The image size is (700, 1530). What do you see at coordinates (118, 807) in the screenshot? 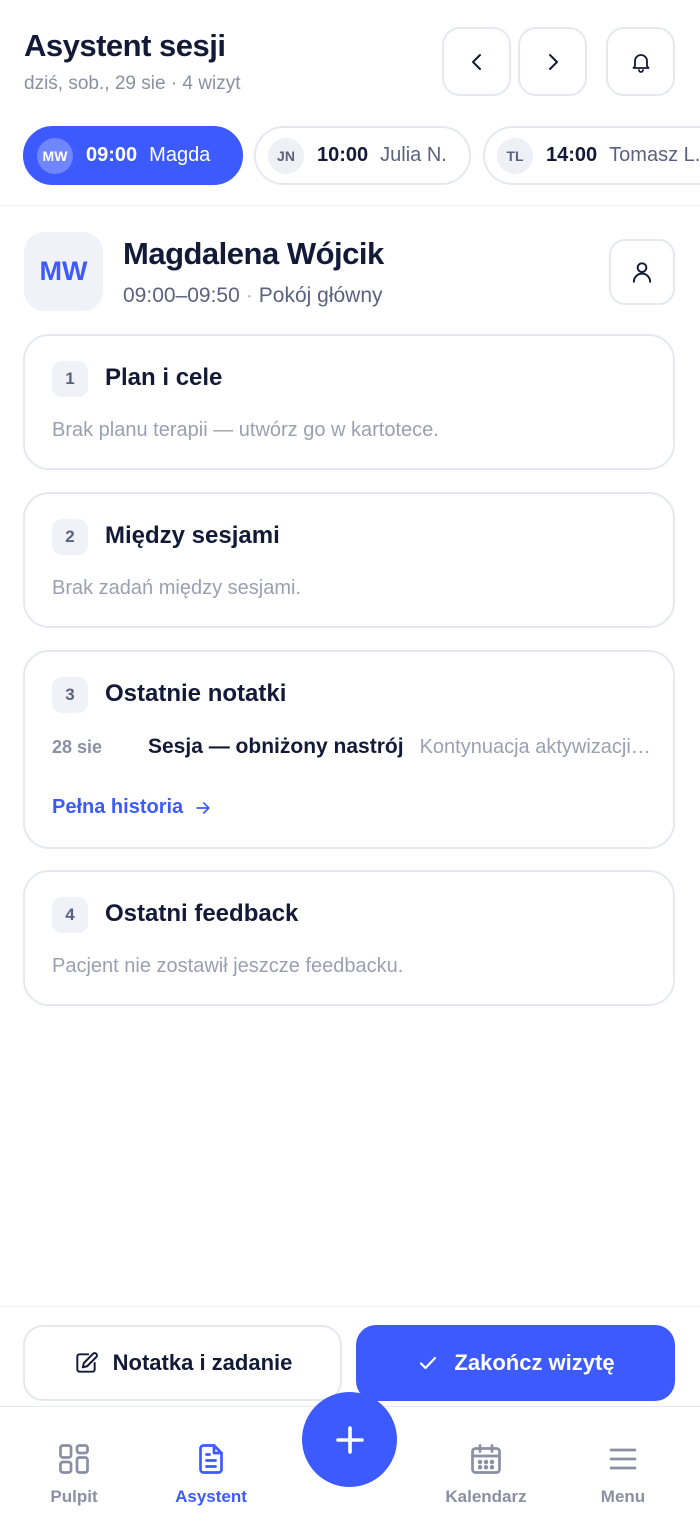
I see `full-history-label: Pełna historia` at bounding box center [118, 807].